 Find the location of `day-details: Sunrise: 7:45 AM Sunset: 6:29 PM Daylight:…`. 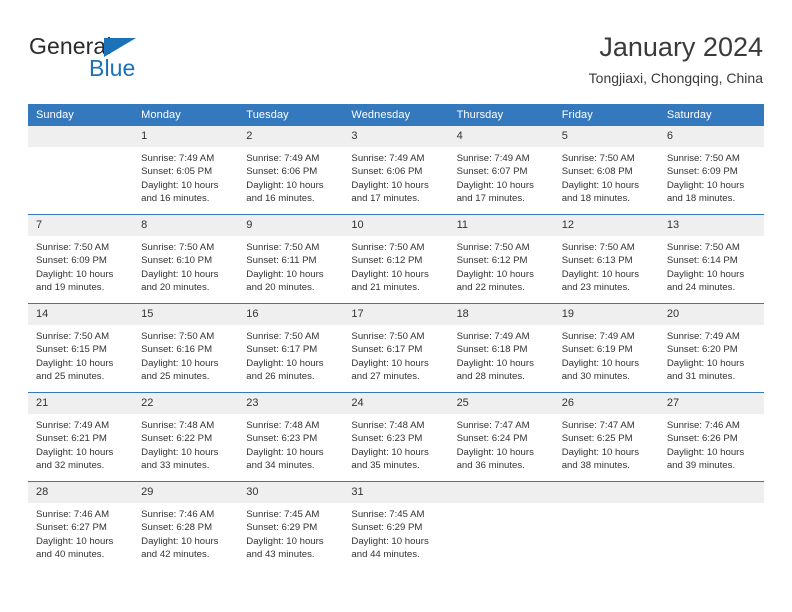

day-details: Sunrise: 7:45 AM Sunset: 6:29 PM Daylight:… is located at coordinates (395, 532).